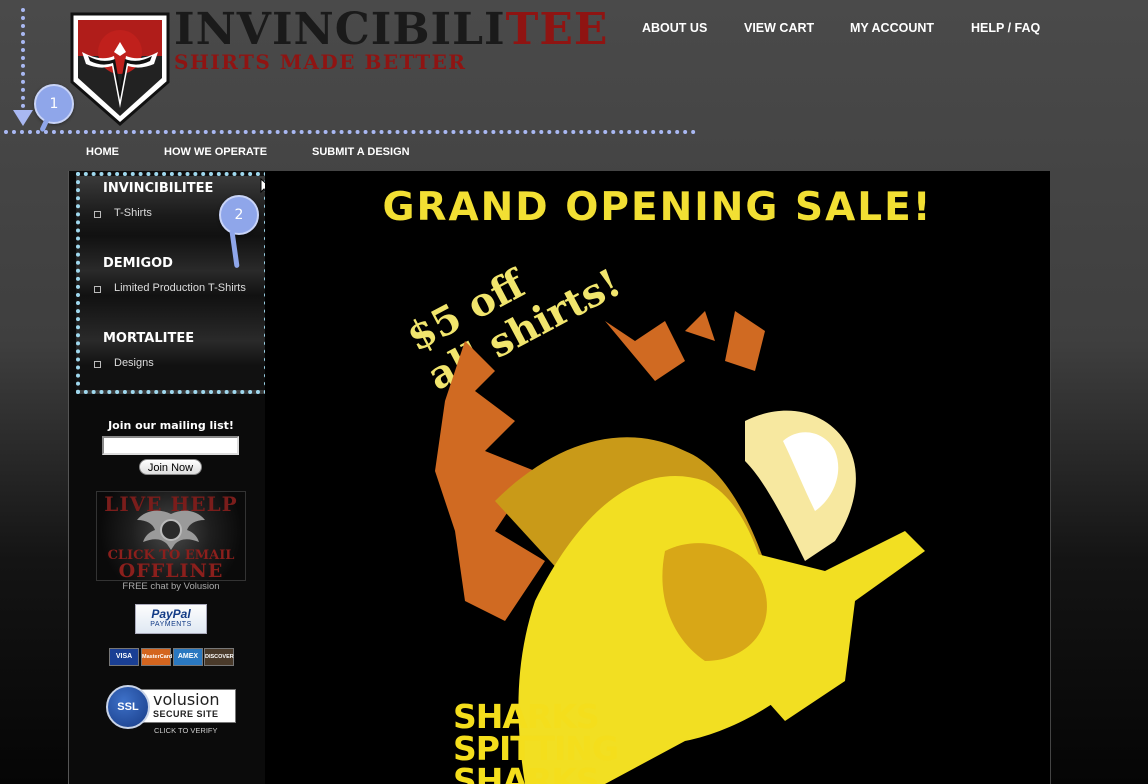 The image size is (1148, 784). I want to click on annotation-arrow, so click(23, 118).